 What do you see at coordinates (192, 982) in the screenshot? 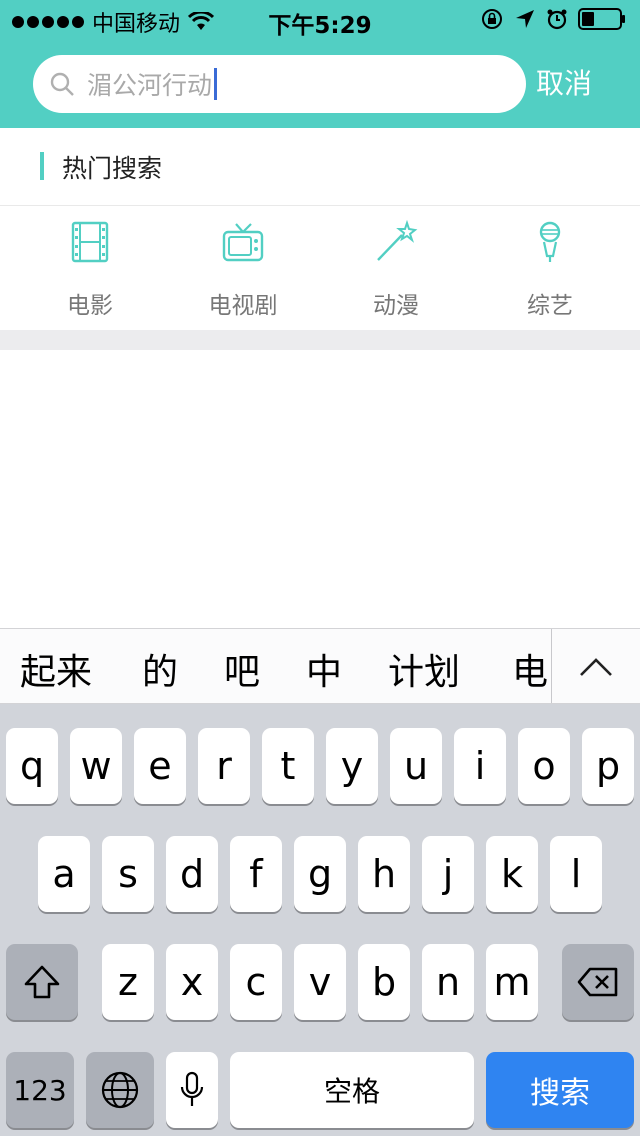
I see `key-x: x` at bounding box center [192, 982].